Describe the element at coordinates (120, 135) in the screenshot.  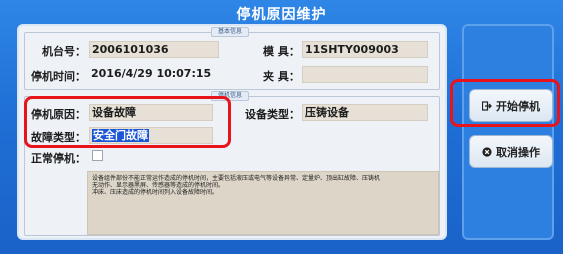
I see `fault-type-selected-text: 安全门故障` at that location.